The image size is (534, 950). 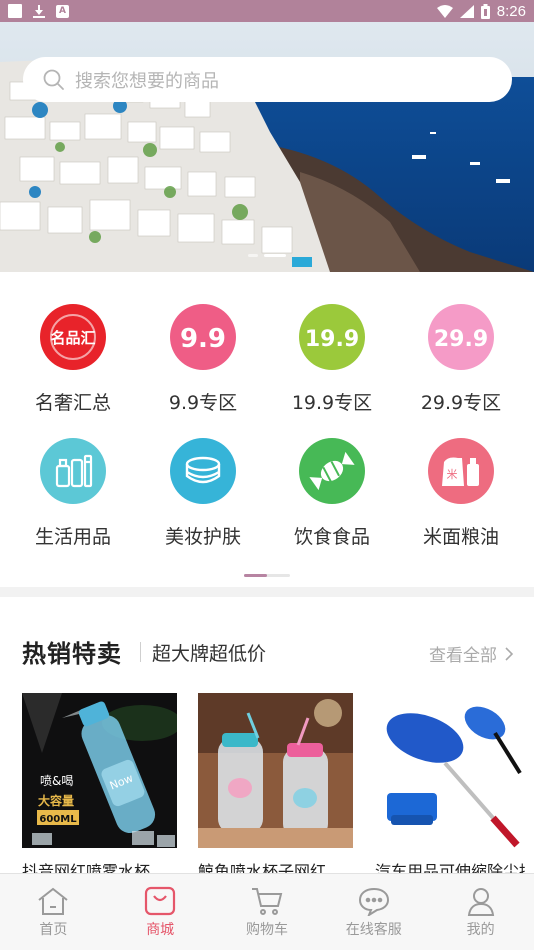 I want to click on tab-home: 首页, so click(x=53, y=912).